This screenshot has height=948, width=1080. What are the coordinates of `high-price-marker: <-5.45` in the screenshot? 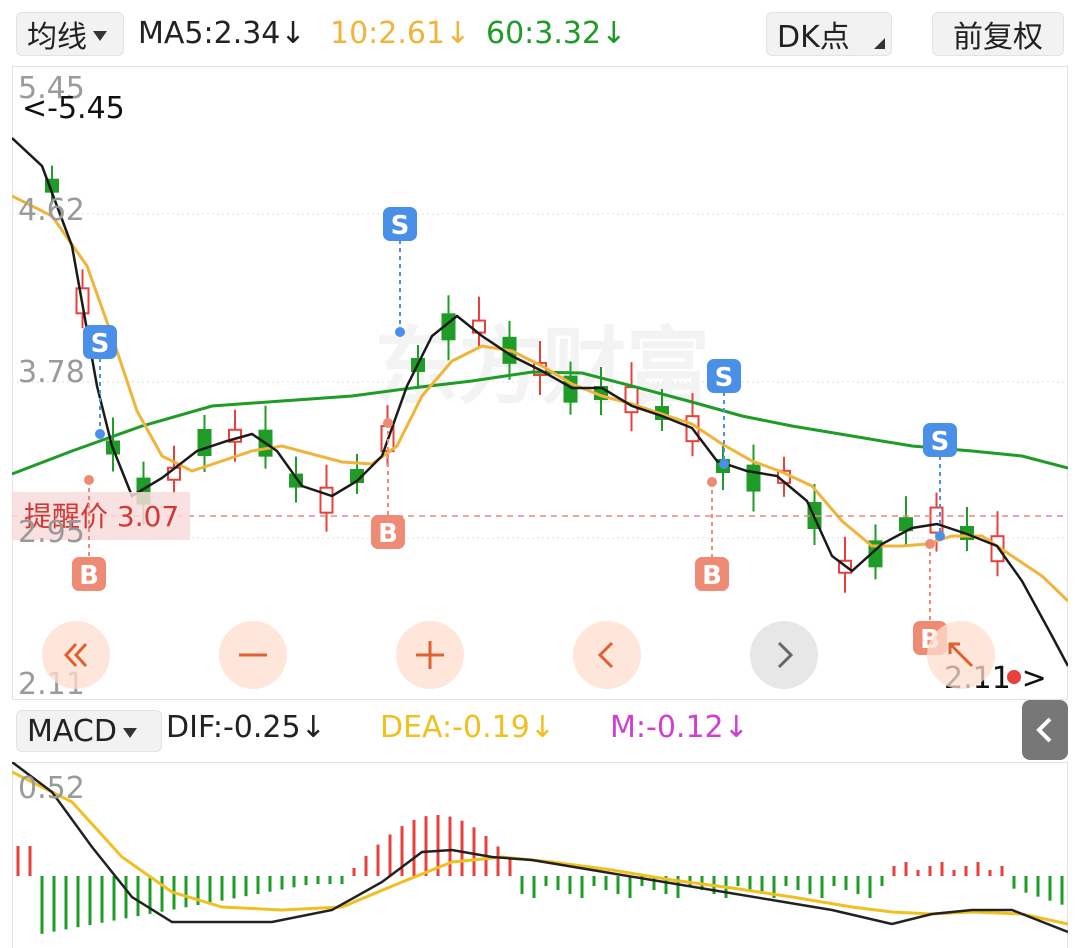 It's located at (73, 108).